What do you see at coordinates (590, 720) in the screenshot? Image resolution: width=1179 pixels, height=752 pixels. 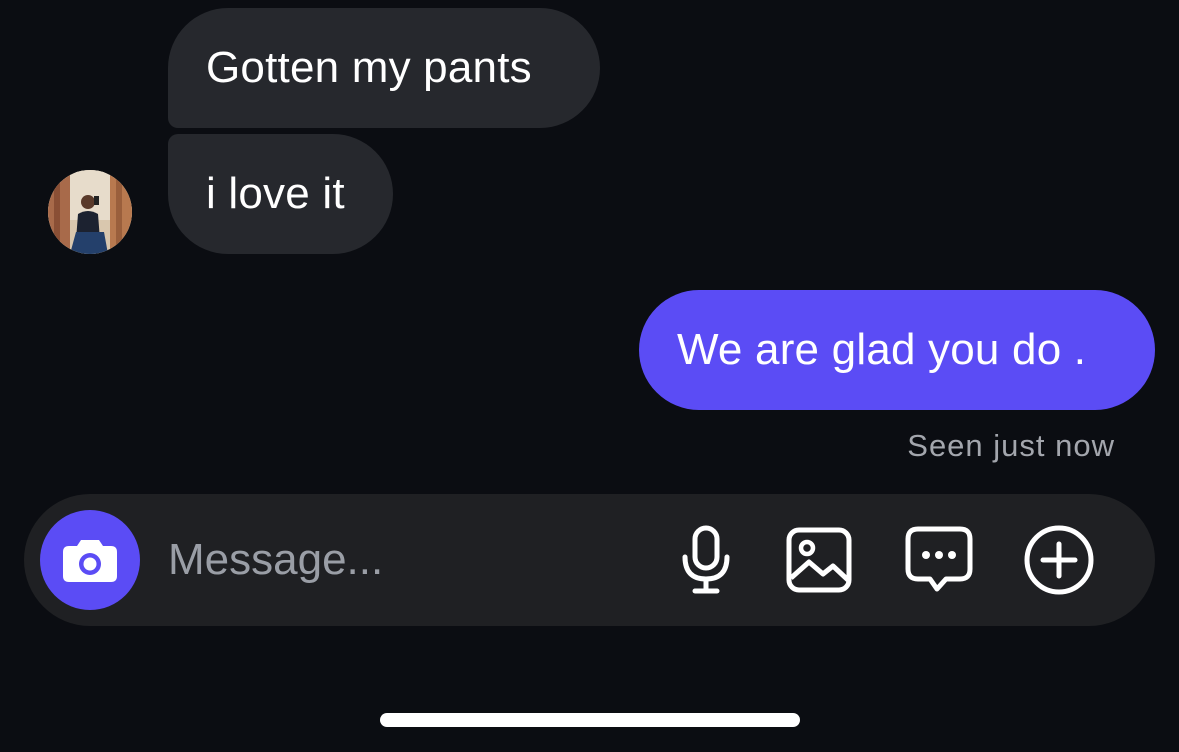 I see `home-indicator` at bounding box center [590, 720].